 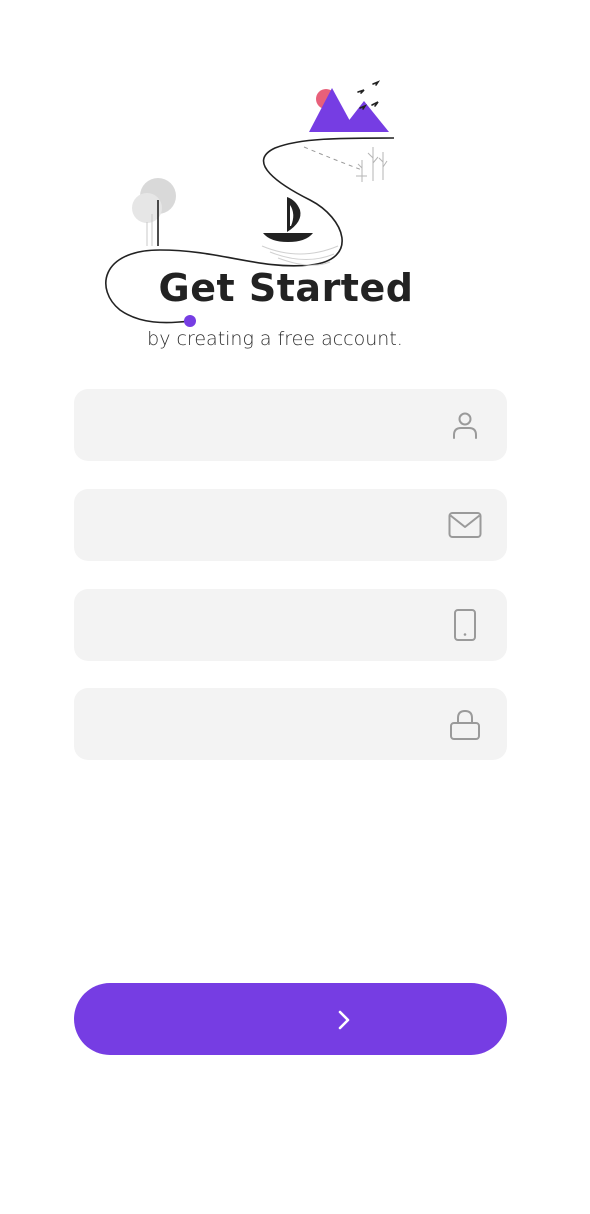 I want to click on name-field, so click(x=290, y=425).